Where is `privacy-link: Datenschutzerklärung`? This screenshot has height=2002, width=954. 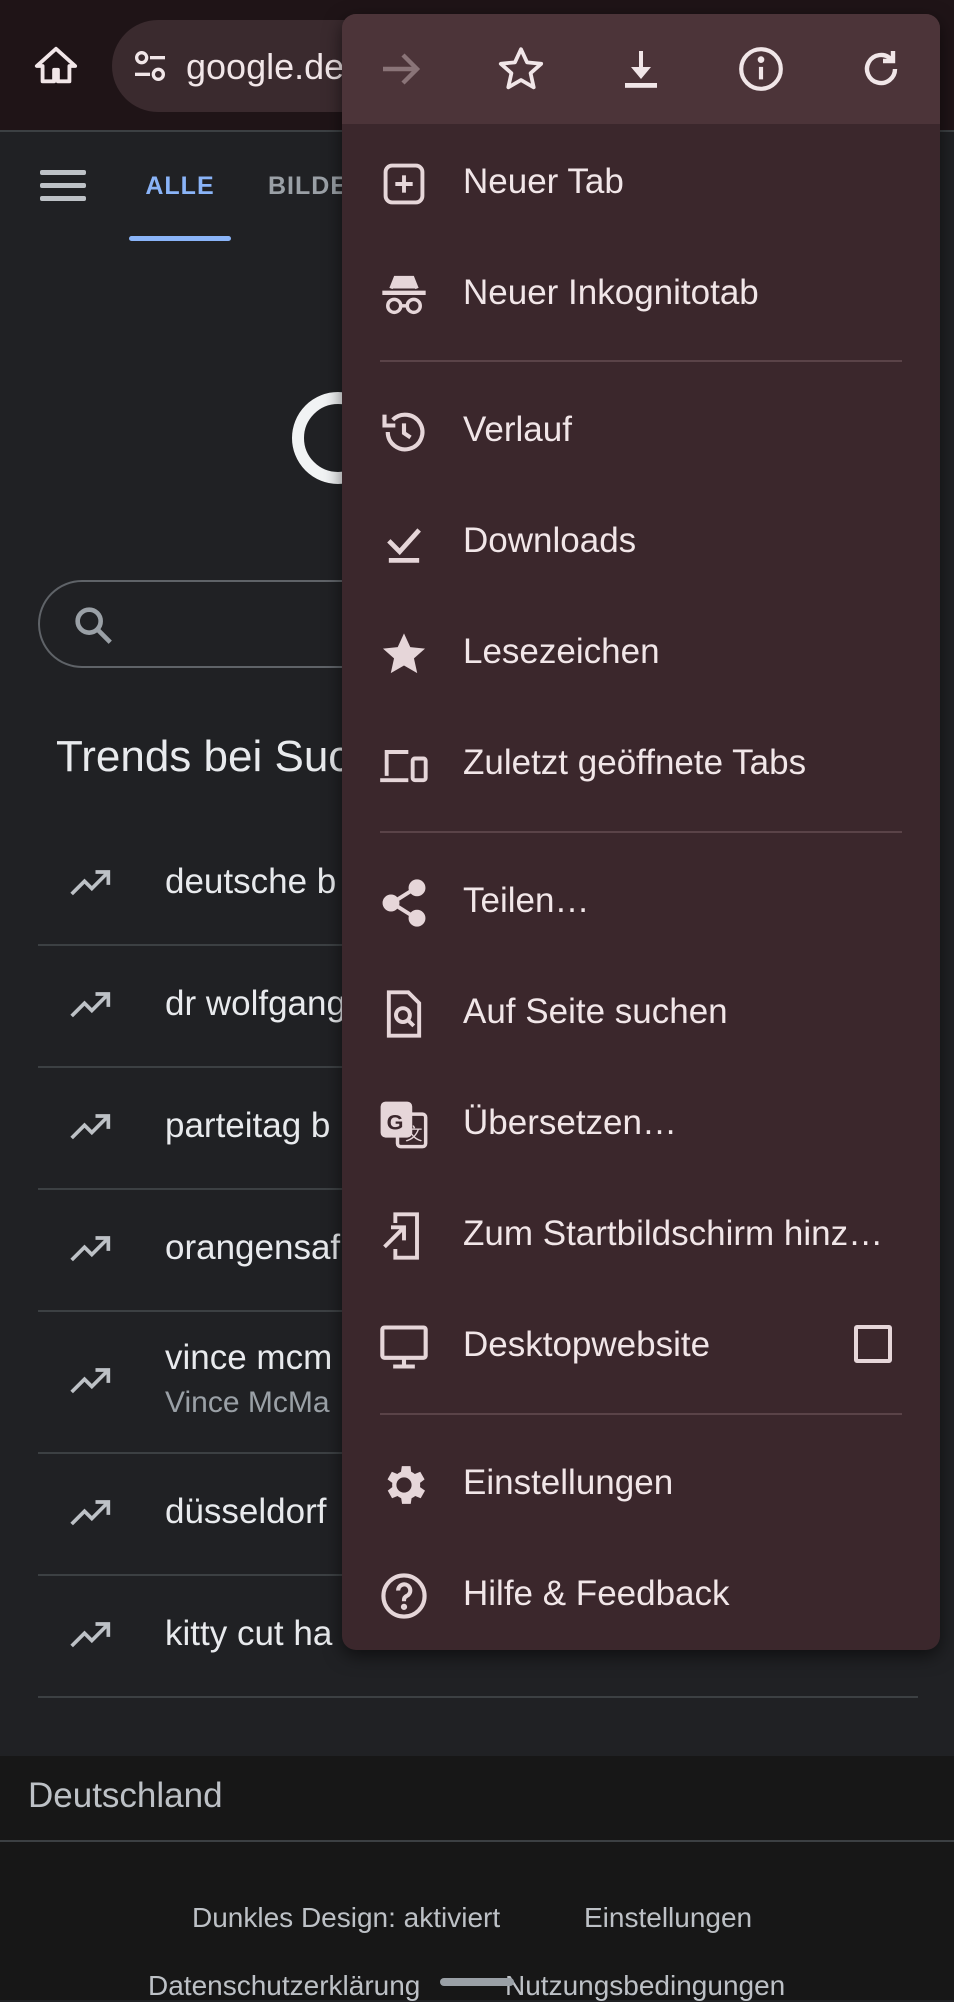 privacy-link: Datenschutzerklärung is located at coordinates (284, 1986).